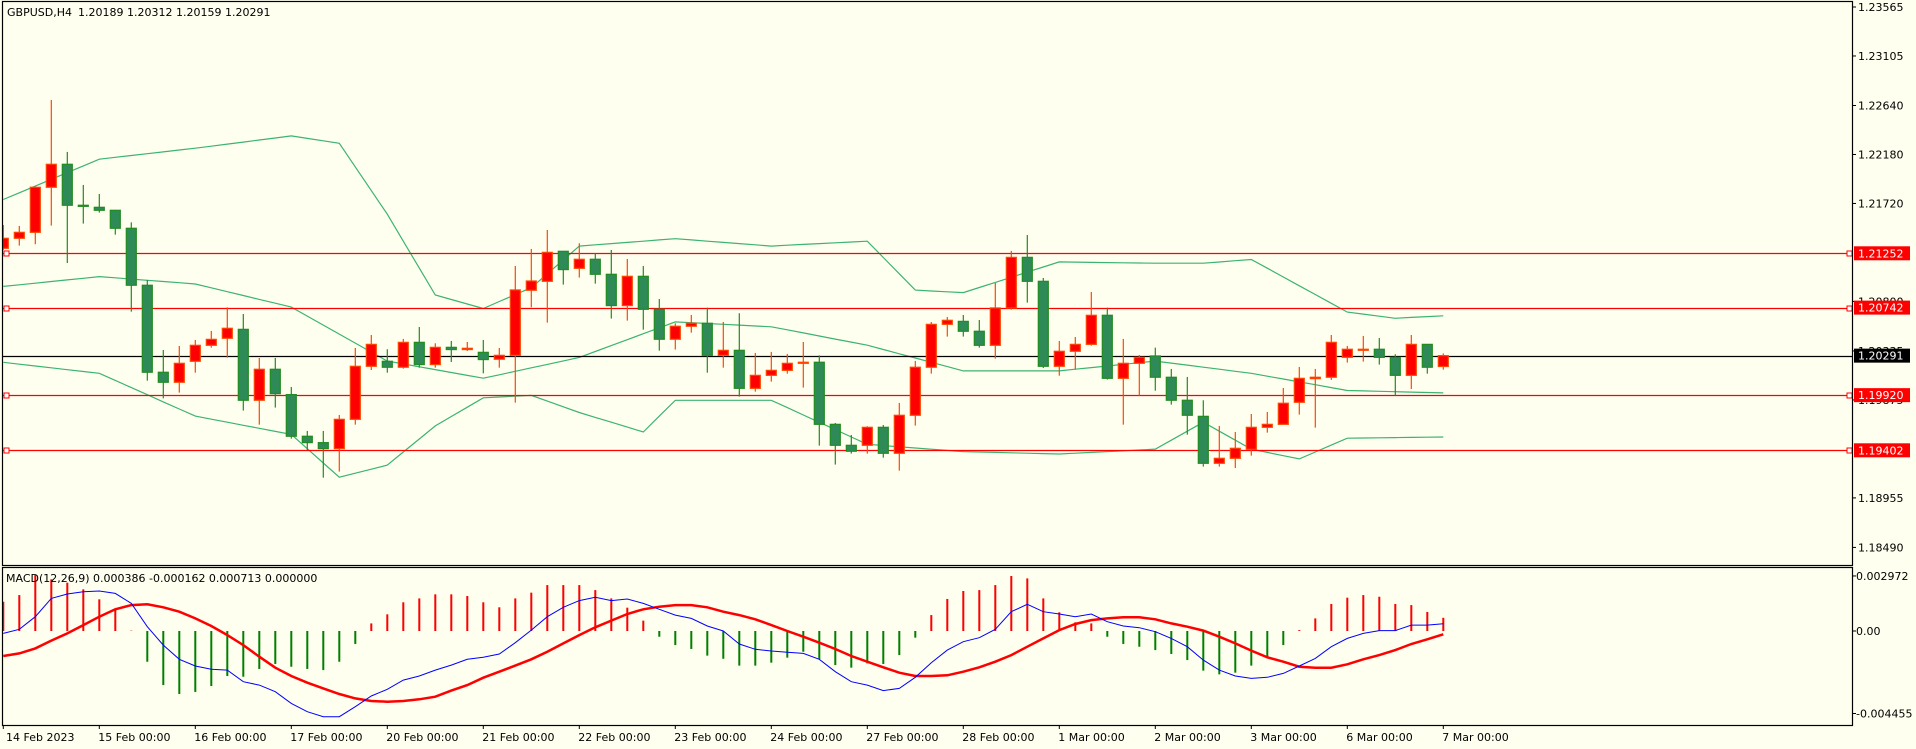 This screenshot has height=749, width=1916. What do you see at coordinates (1882, 576) in the screenshot?
I see `macd-axis-label: 0.002972` at bounding box center [1882, 576].